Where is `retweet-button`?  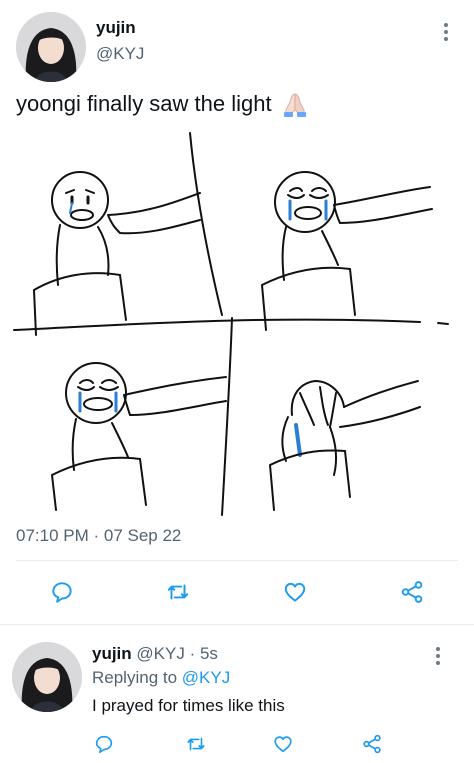
retweet-button is located at coordinates (178, 592).